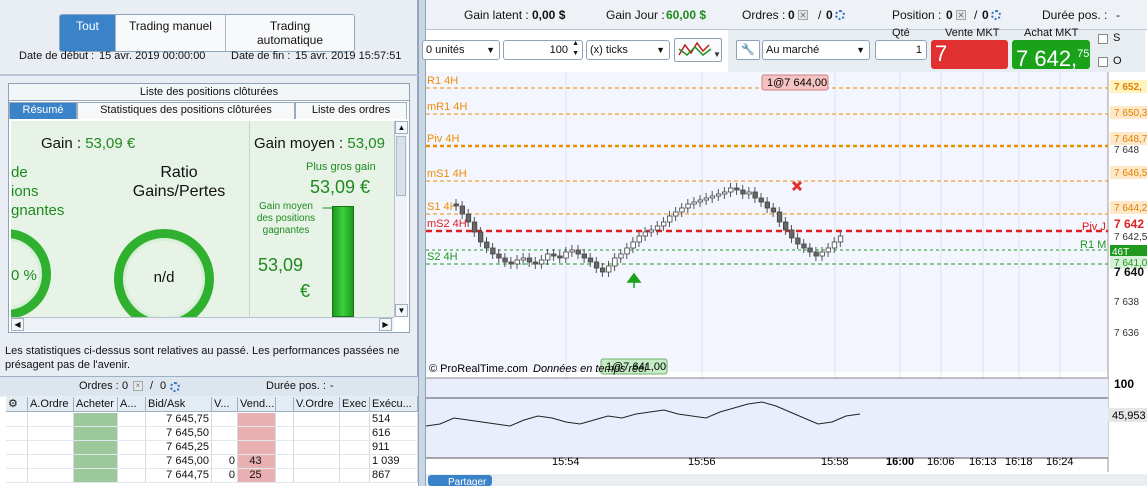 The height and width of the screenshot is (486, 1147). What do you see at coordinates (442, 207) in the screenshot?
I see `pivot-label: S1 4H` at bounding box center [442, 207].